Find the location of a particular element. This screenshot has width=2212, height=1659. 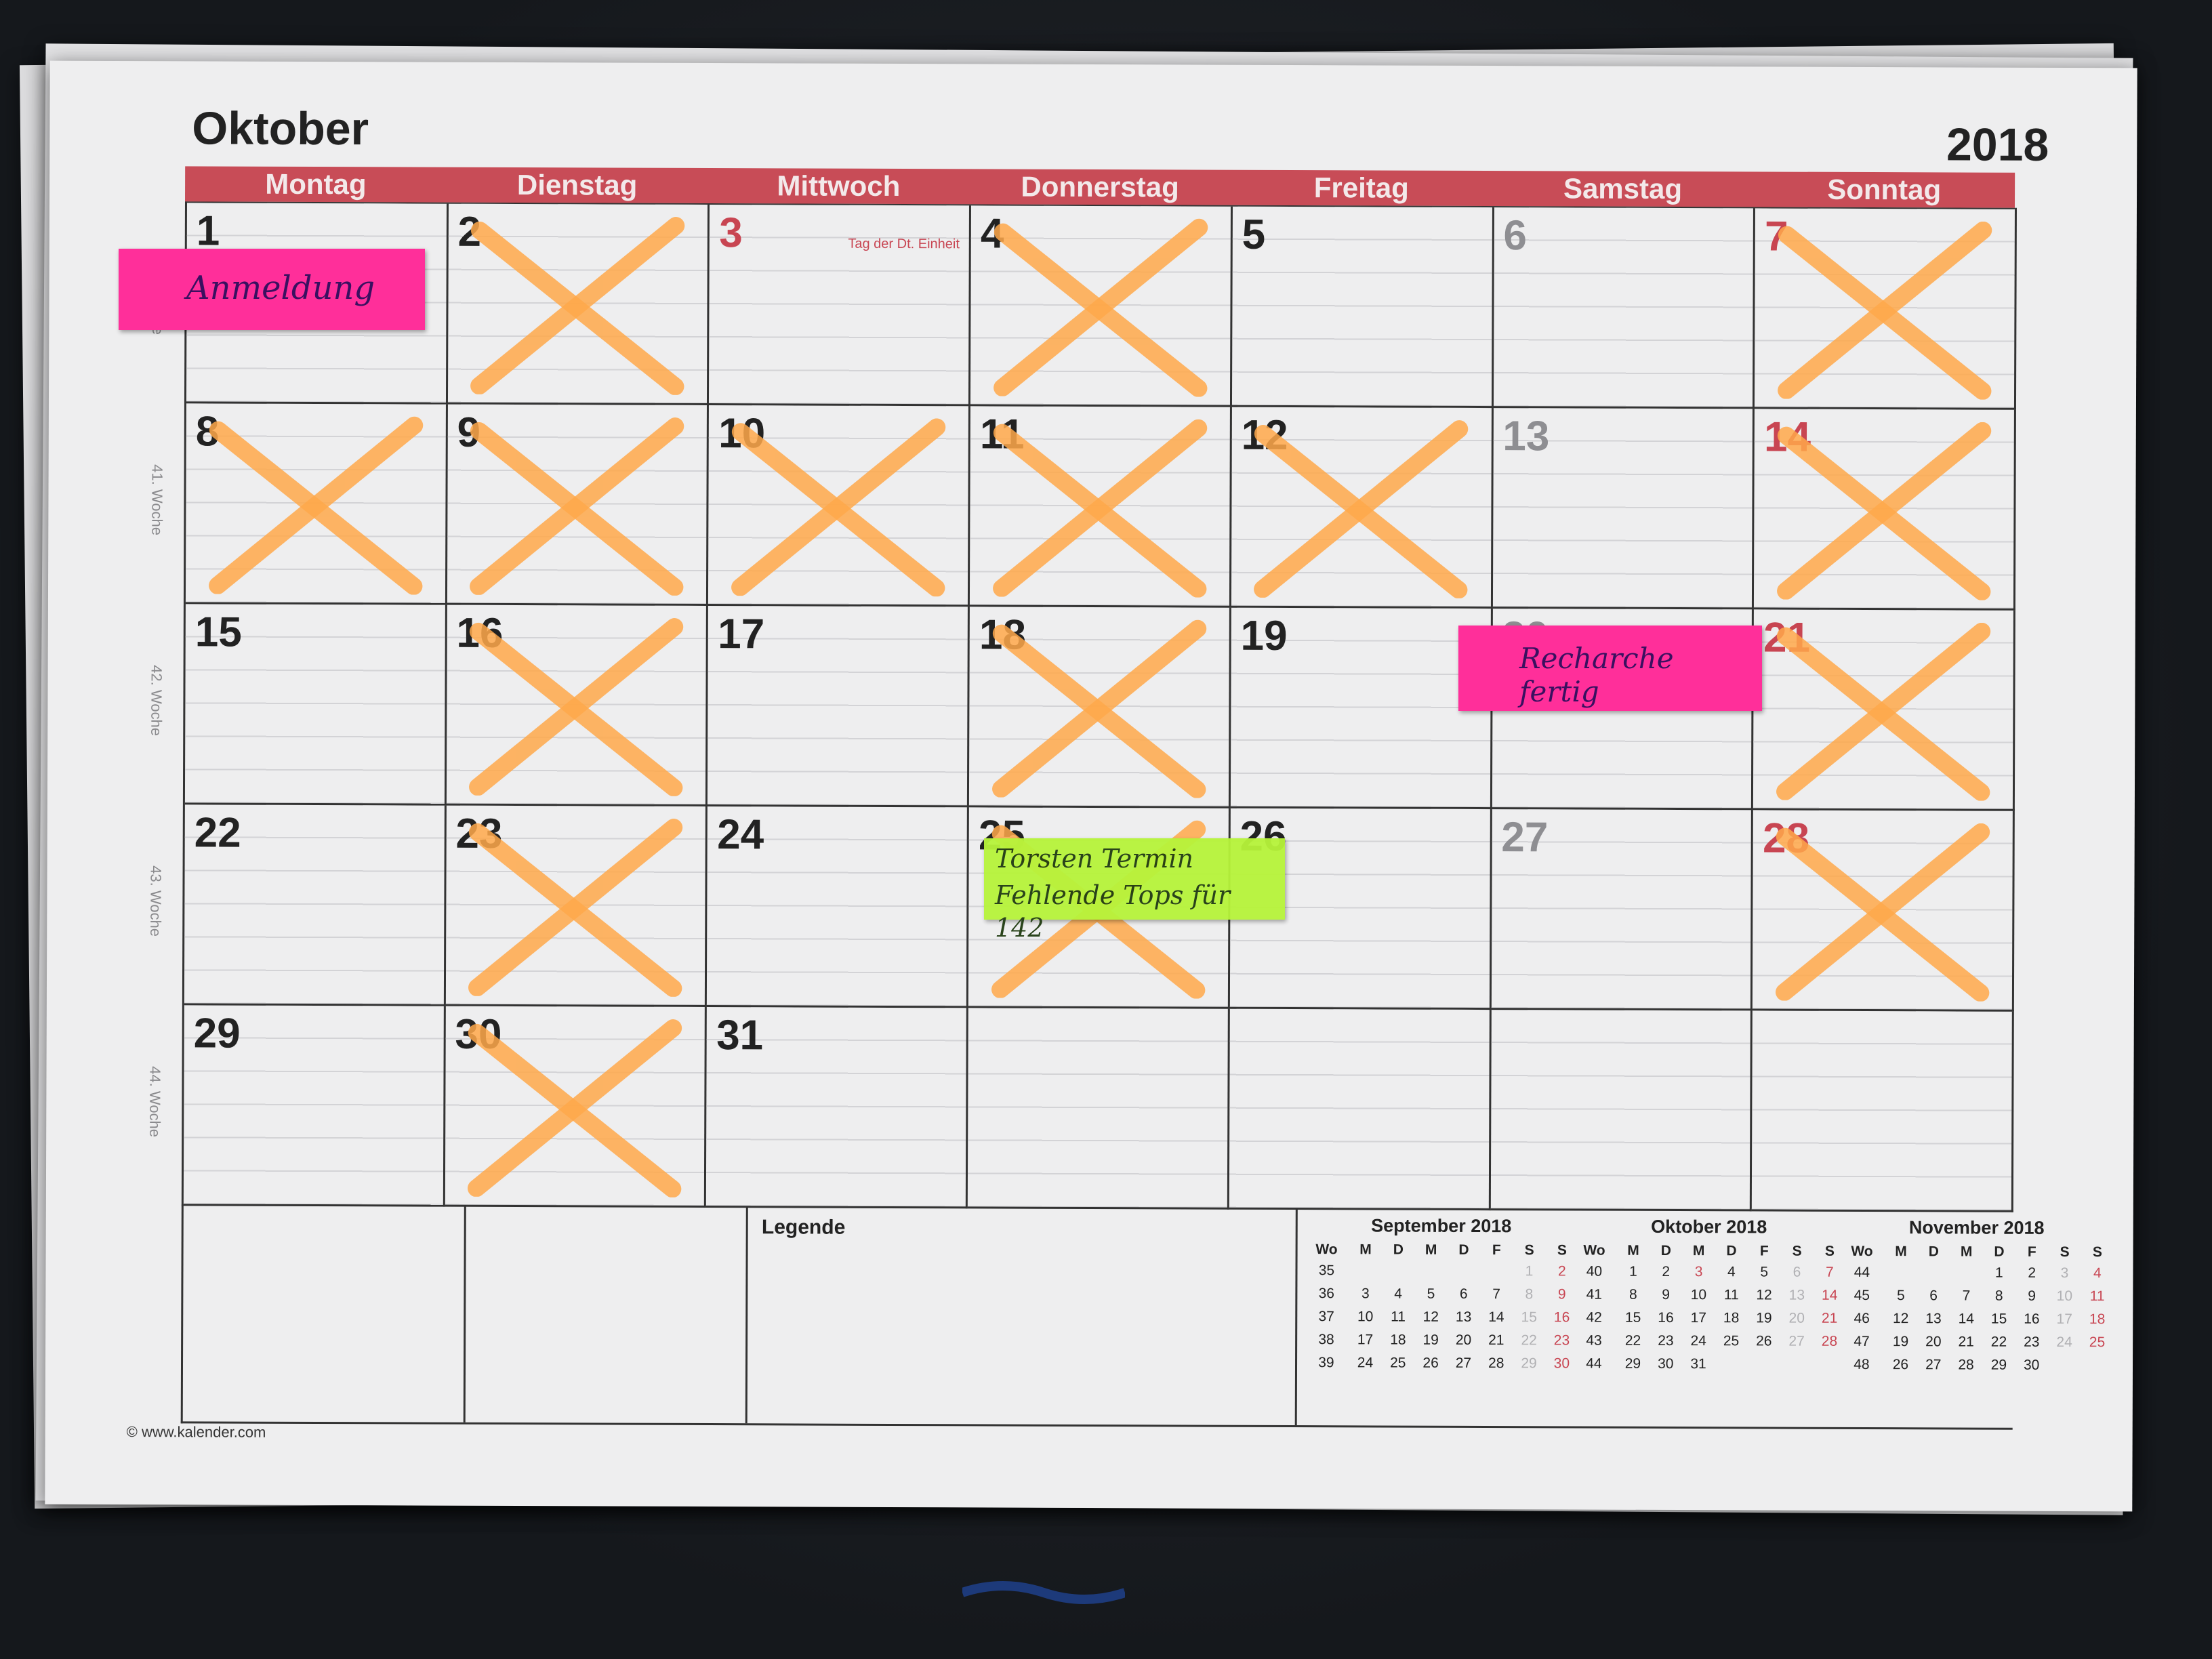

mini-calendar-week-number: 47 is located at coordinates (1861, 1341).